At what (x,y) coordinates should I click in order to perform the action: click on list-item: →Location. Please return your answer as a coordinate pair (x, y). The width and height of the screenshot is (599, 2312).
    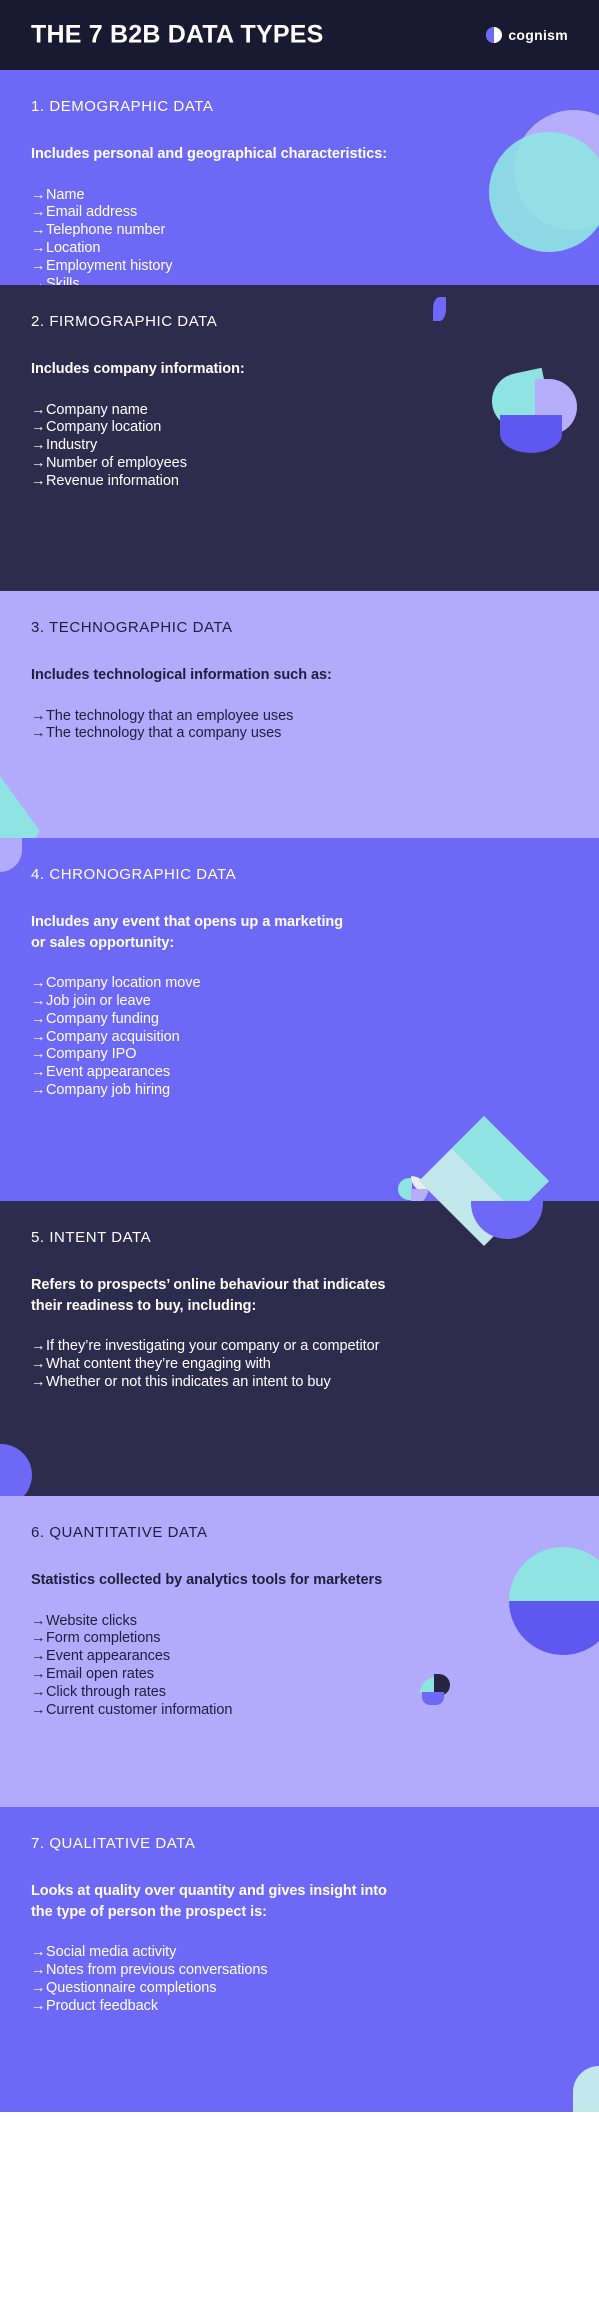
    Looking at the image, I should click on (299, 249).